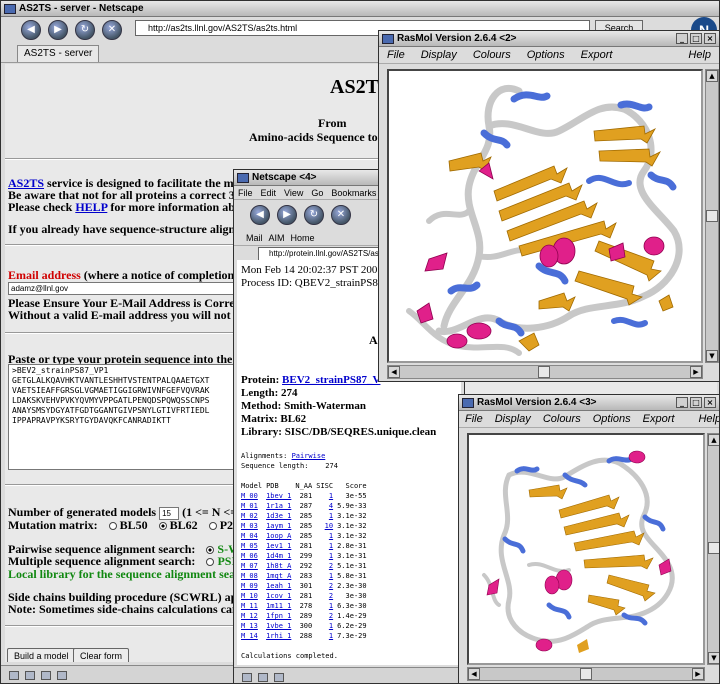 The height and width of the screenshot is (684, 720). I want to click on model-link: M 11, so click(249, 606).